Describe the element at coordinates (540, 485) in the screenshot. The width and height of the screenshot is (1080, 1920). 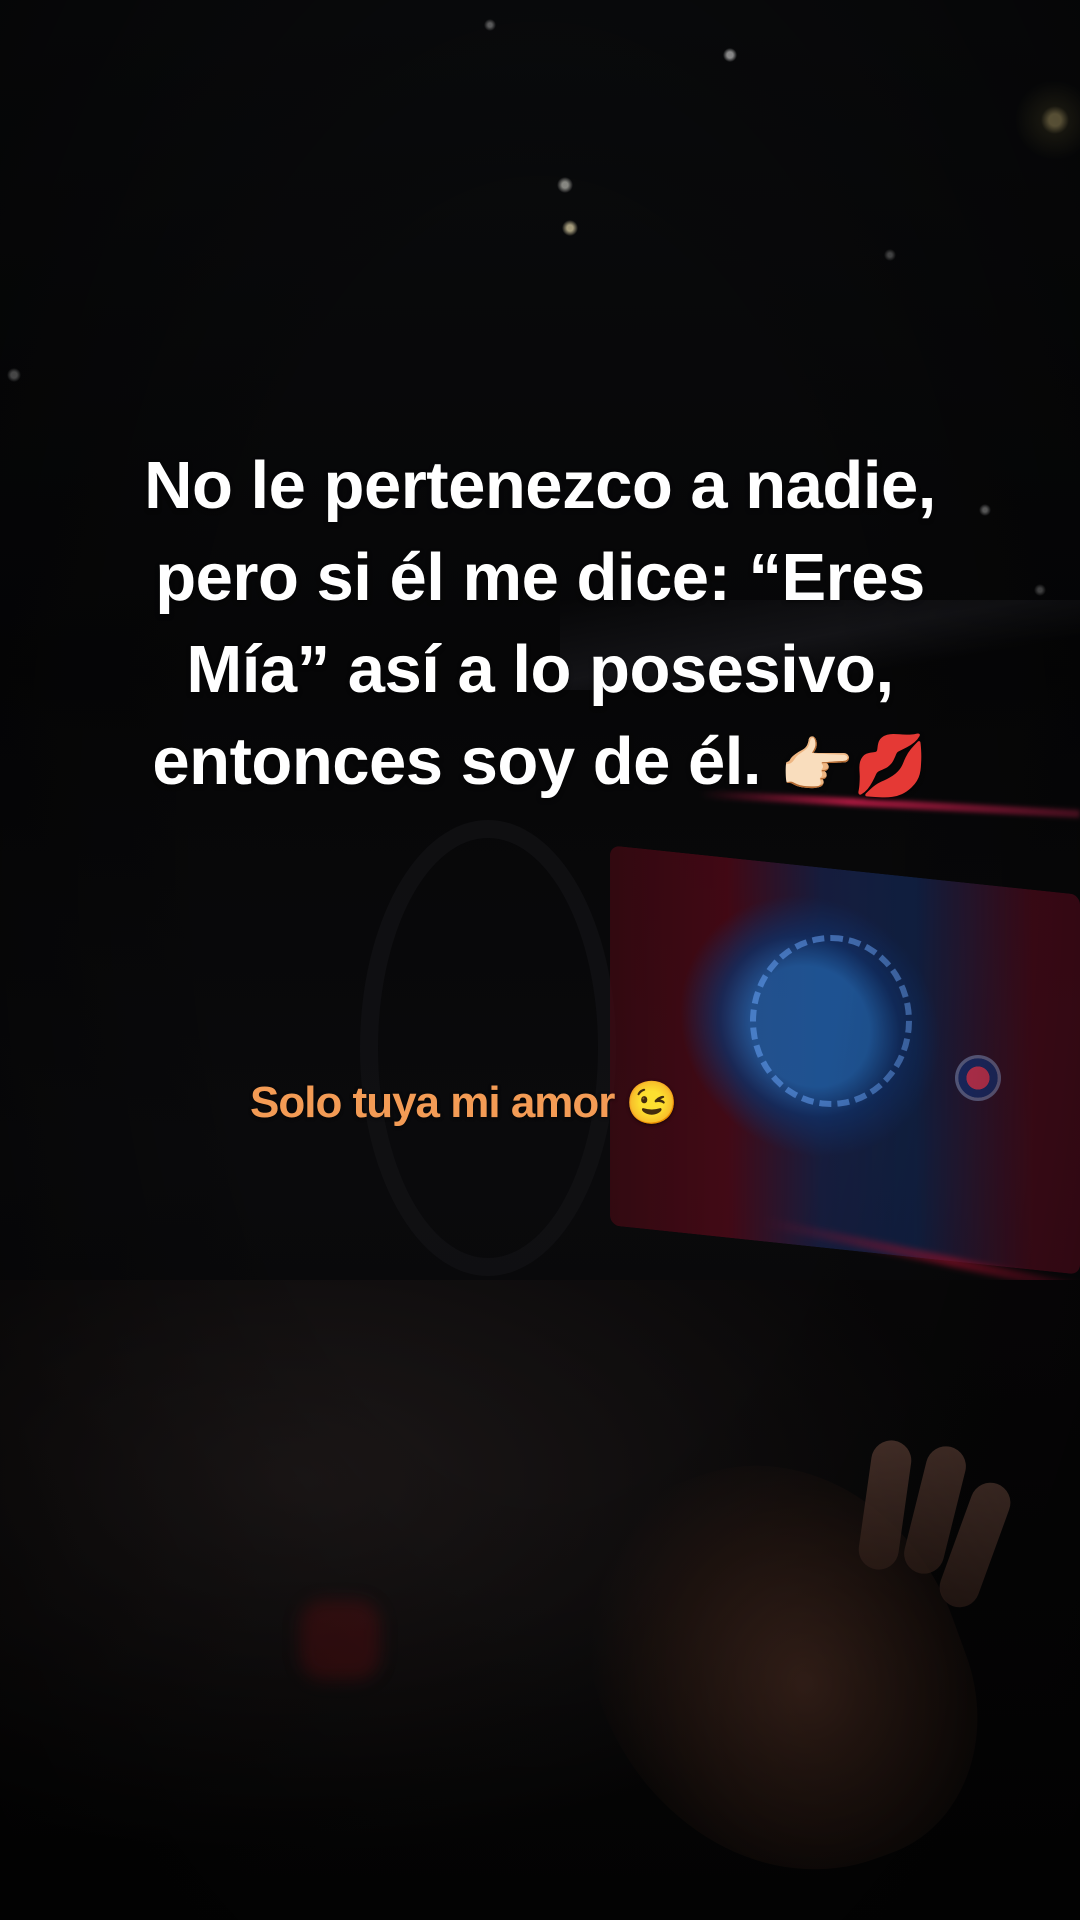
I see `caption-line-1: No le pertenezco a nadie,` at that location.